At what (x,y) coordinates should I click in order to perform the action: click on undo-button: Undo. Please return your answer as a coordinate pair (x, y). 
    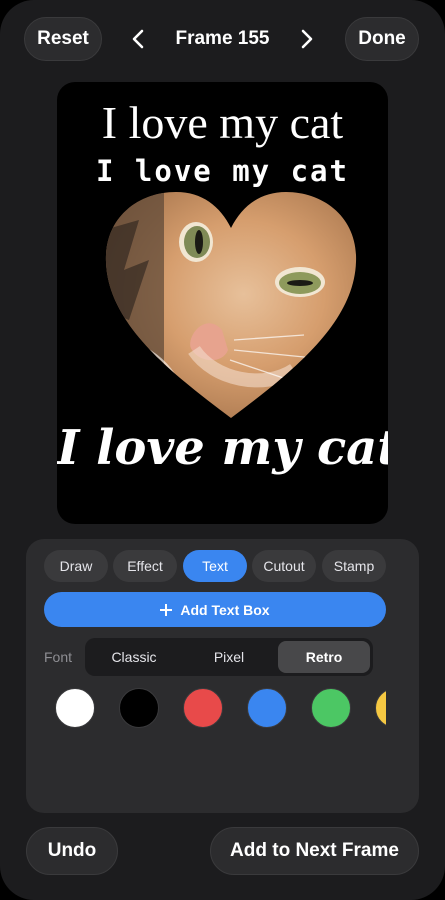
    Looking at the image, I should click on (72, 851).